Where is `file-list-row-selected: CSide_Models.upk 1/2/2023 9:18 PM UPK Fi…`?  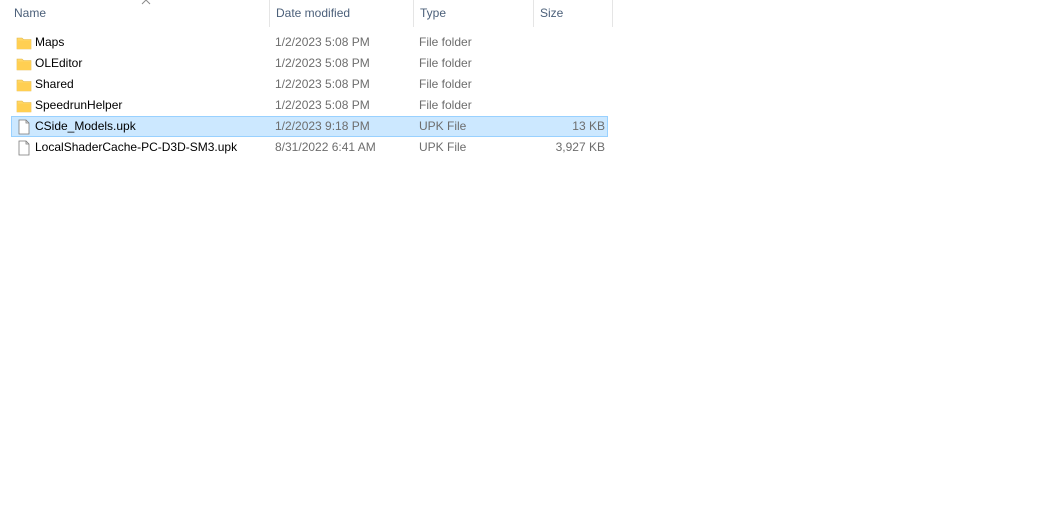 file-list-row-selected: CSide_Models.upk 1/2/2023 9:18 PM UPK Fi… is located at coordinates (309, 126).